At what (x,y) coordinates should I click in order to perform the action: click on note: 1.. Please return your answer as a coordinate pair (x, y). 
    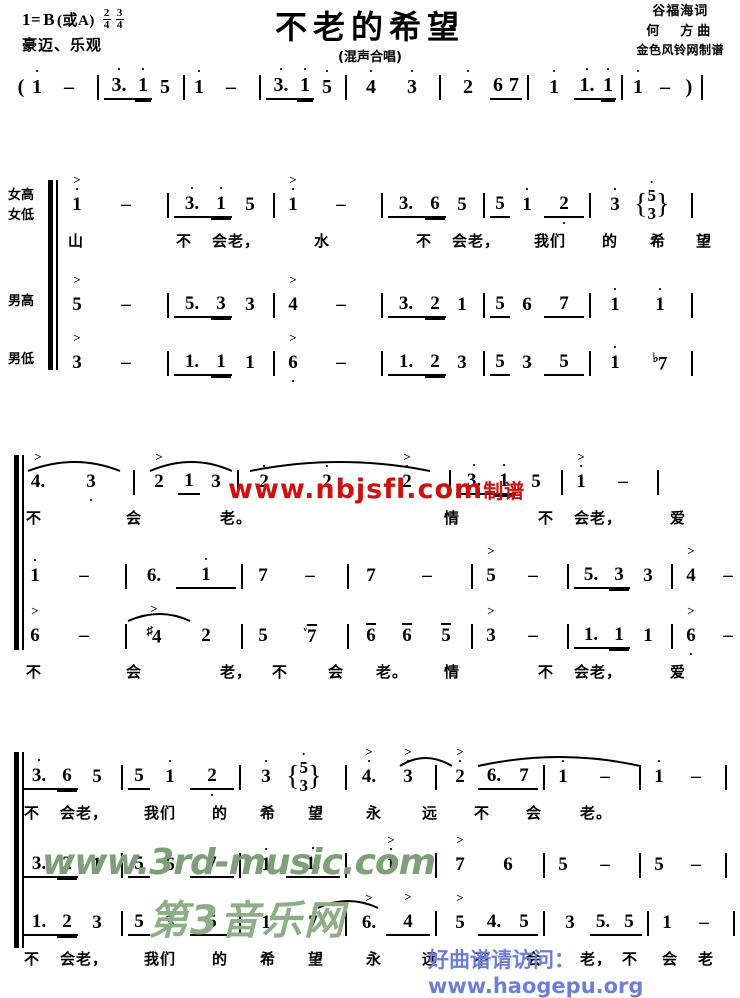
    Looking at the image, I should click on (406, 363).